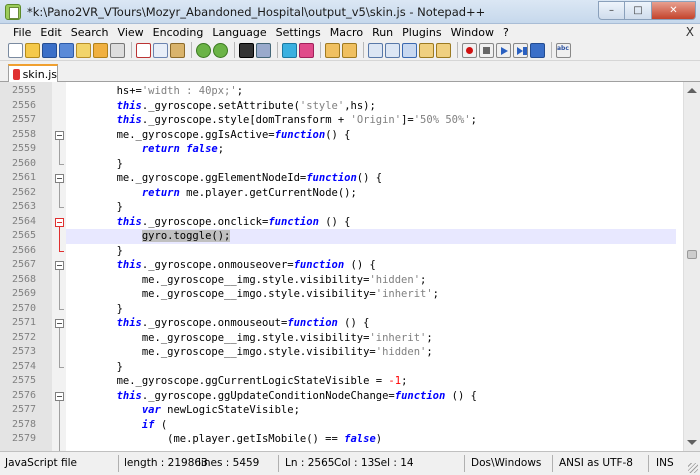  I want to click on document-map-icon, so click(443, 50).